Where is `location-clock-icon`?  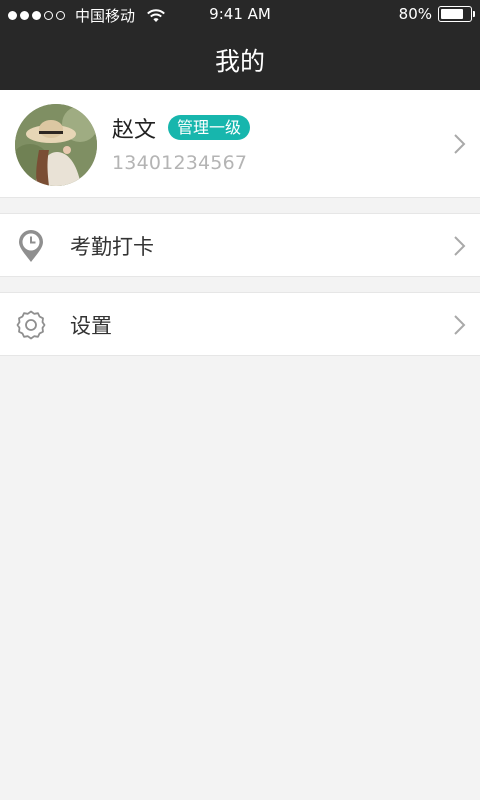 location-clock-icon is located at coordinates (31, 246).